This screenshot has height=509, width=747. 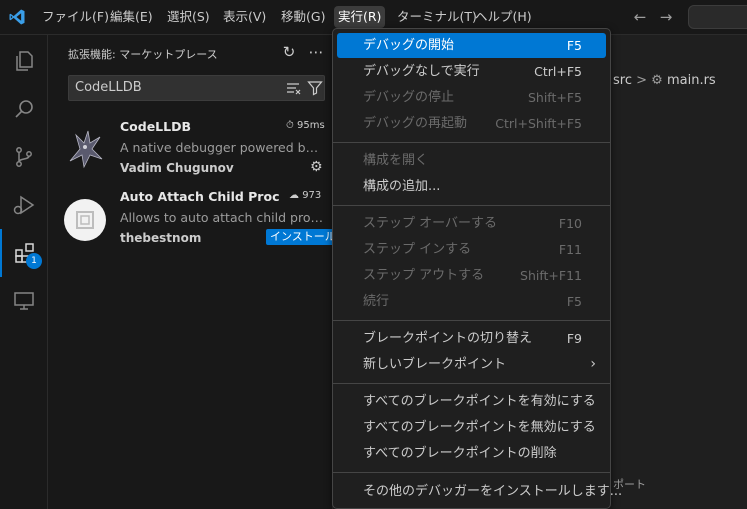 I want to click on clock-icon: ⏱, so click(x=290, y=125).